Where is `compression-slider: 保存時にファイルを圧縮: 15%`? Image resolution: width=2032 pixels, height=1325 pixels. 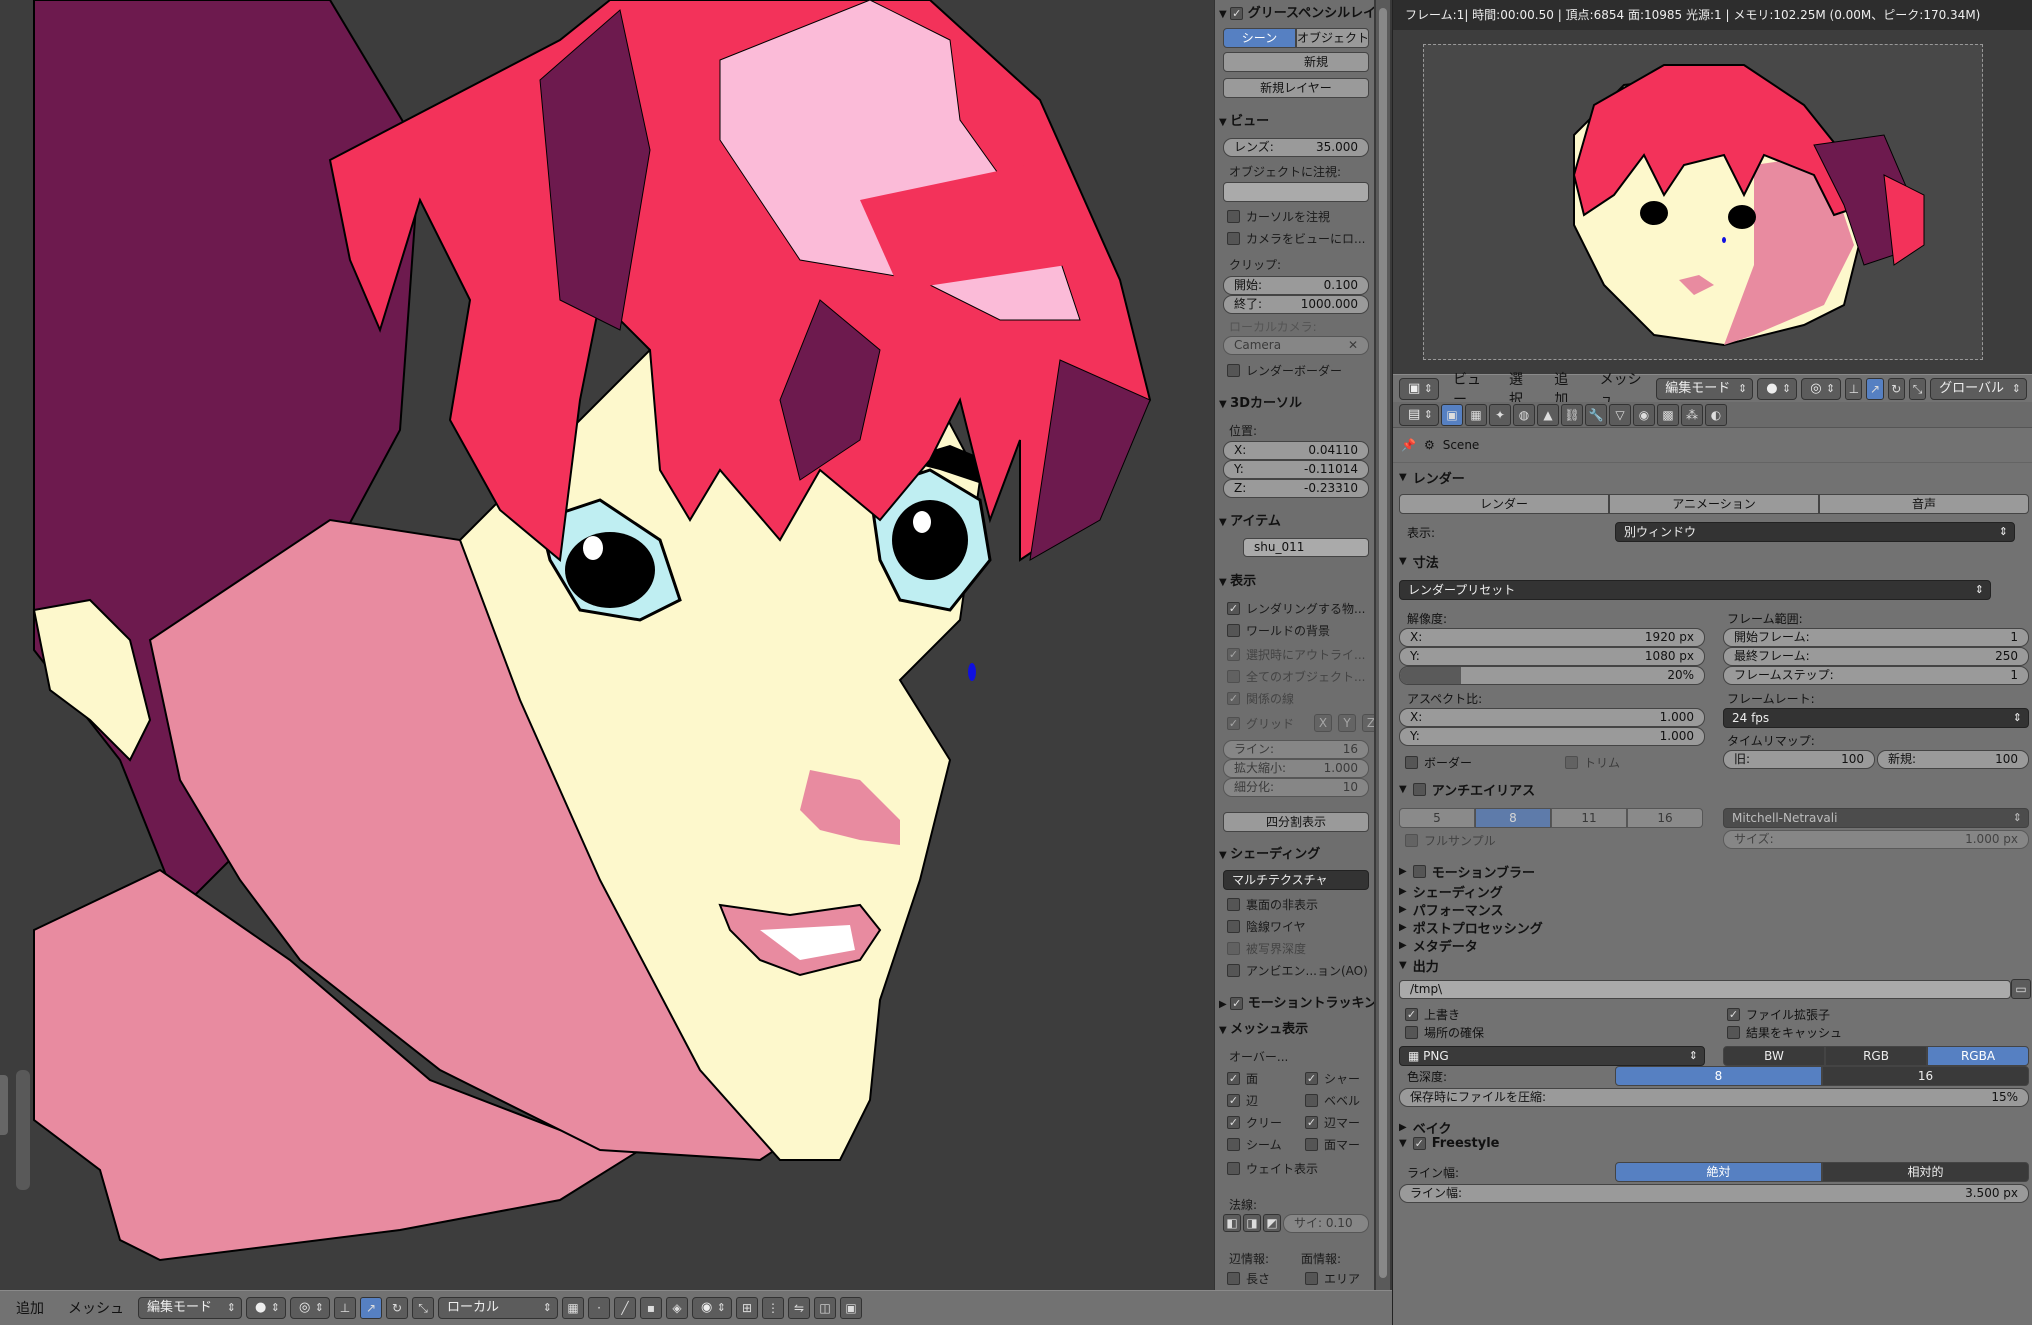 compression-slider: 保存時にファイルを圧縮: 15% is located at coordinates (1714, 1097).